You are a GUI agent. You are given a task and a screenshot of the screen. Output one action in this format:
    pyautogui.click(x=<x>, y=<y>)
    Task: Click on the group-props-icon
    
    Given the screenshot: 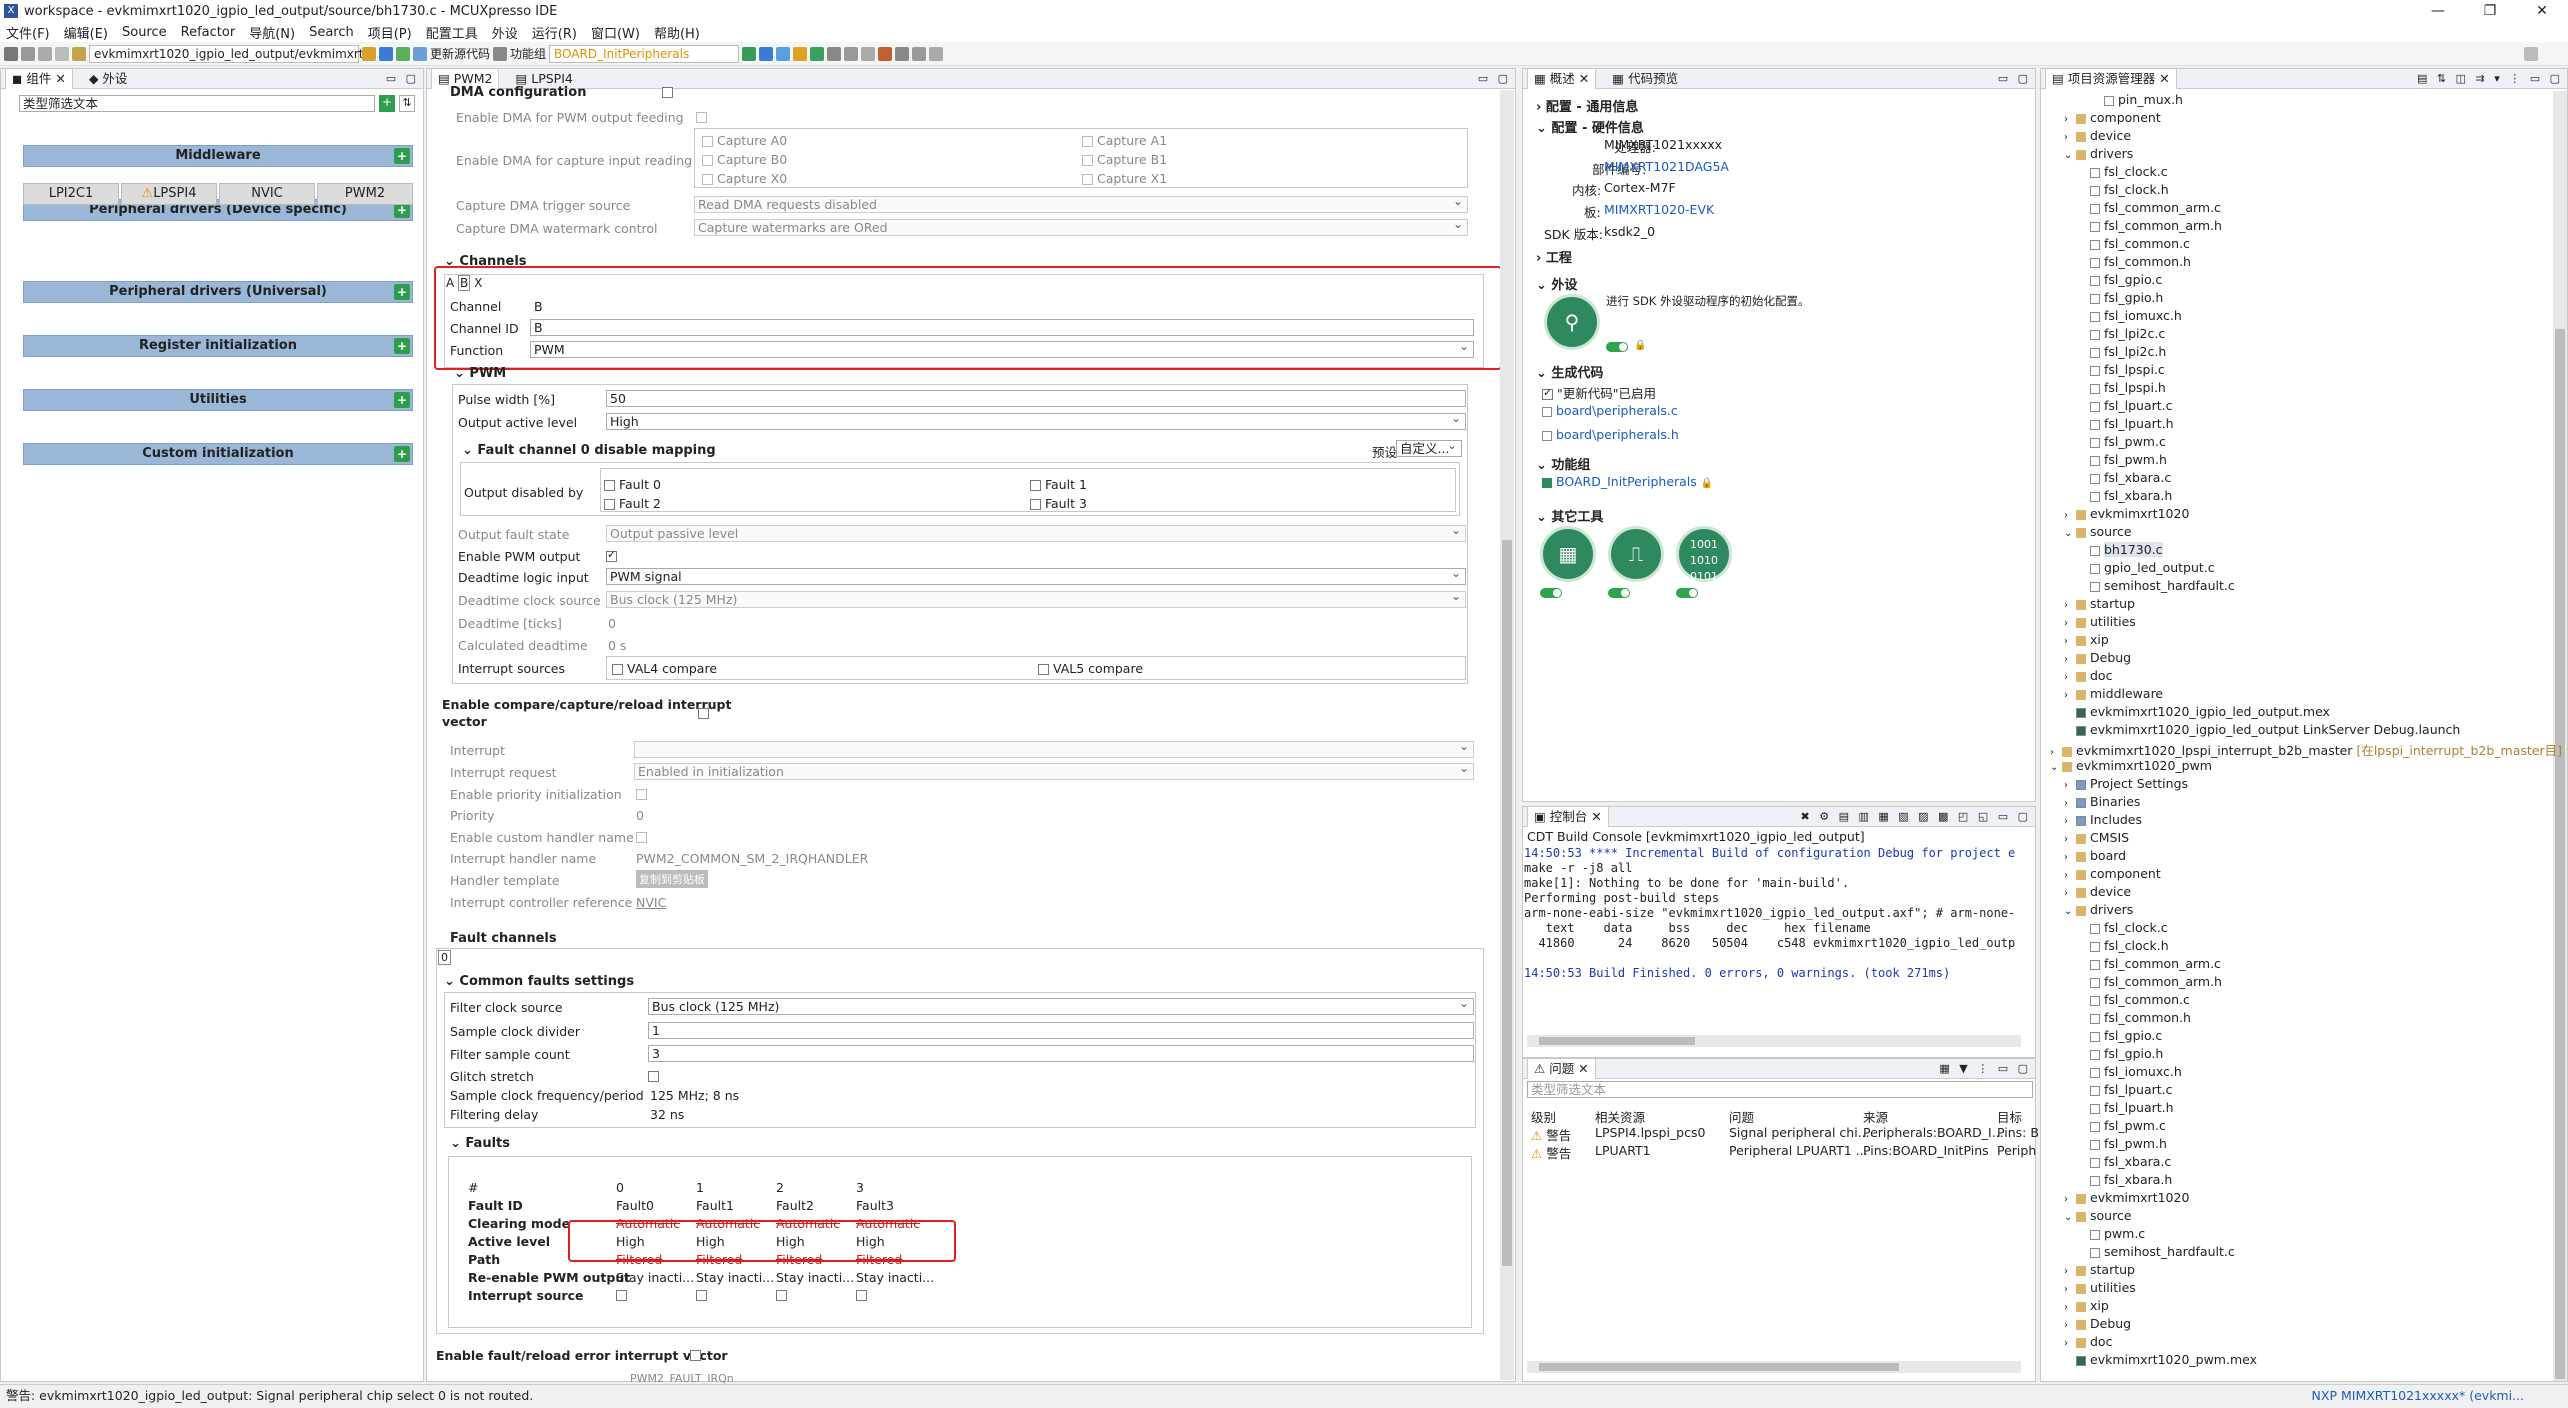 What is the action you would take?
    pyautogui.click(x=766, y=53)
    